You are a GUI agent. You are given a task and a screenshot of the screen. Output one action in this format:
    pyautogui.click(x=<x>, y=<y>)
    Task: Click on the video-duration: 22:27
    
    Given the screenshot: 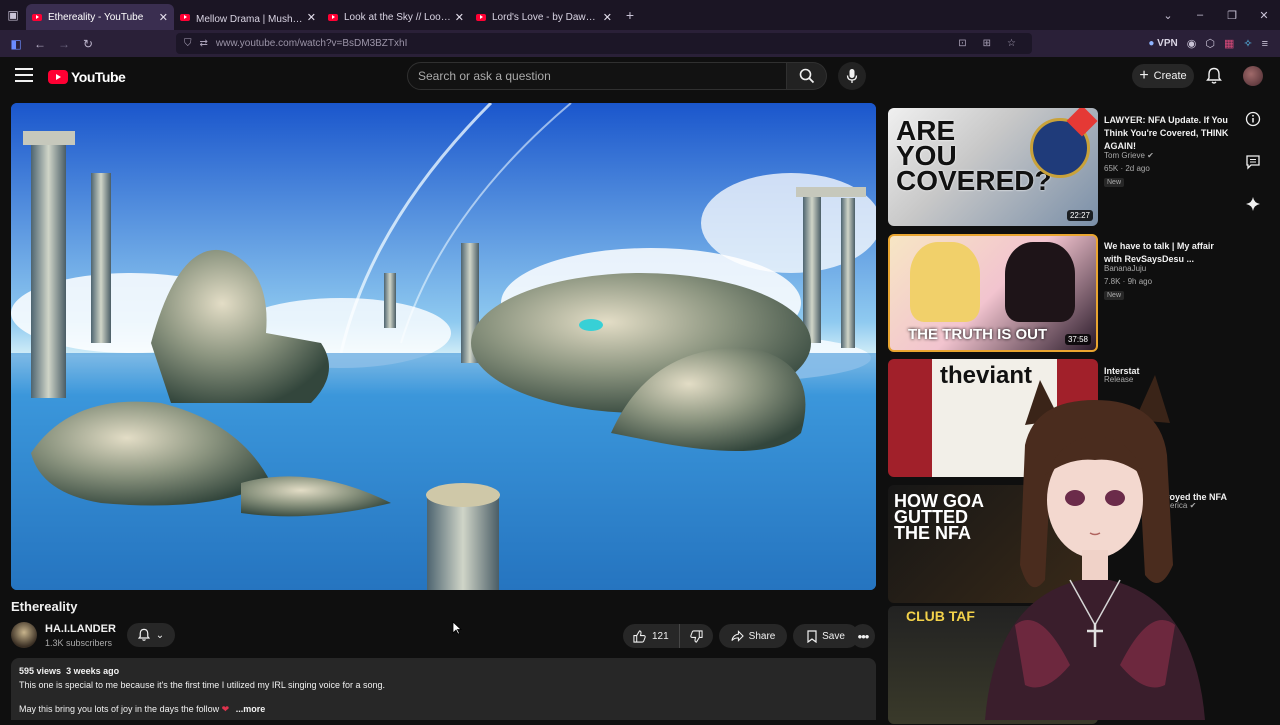 What is the action you would take?
    pyautogui.click(x=1079, y=215)
    